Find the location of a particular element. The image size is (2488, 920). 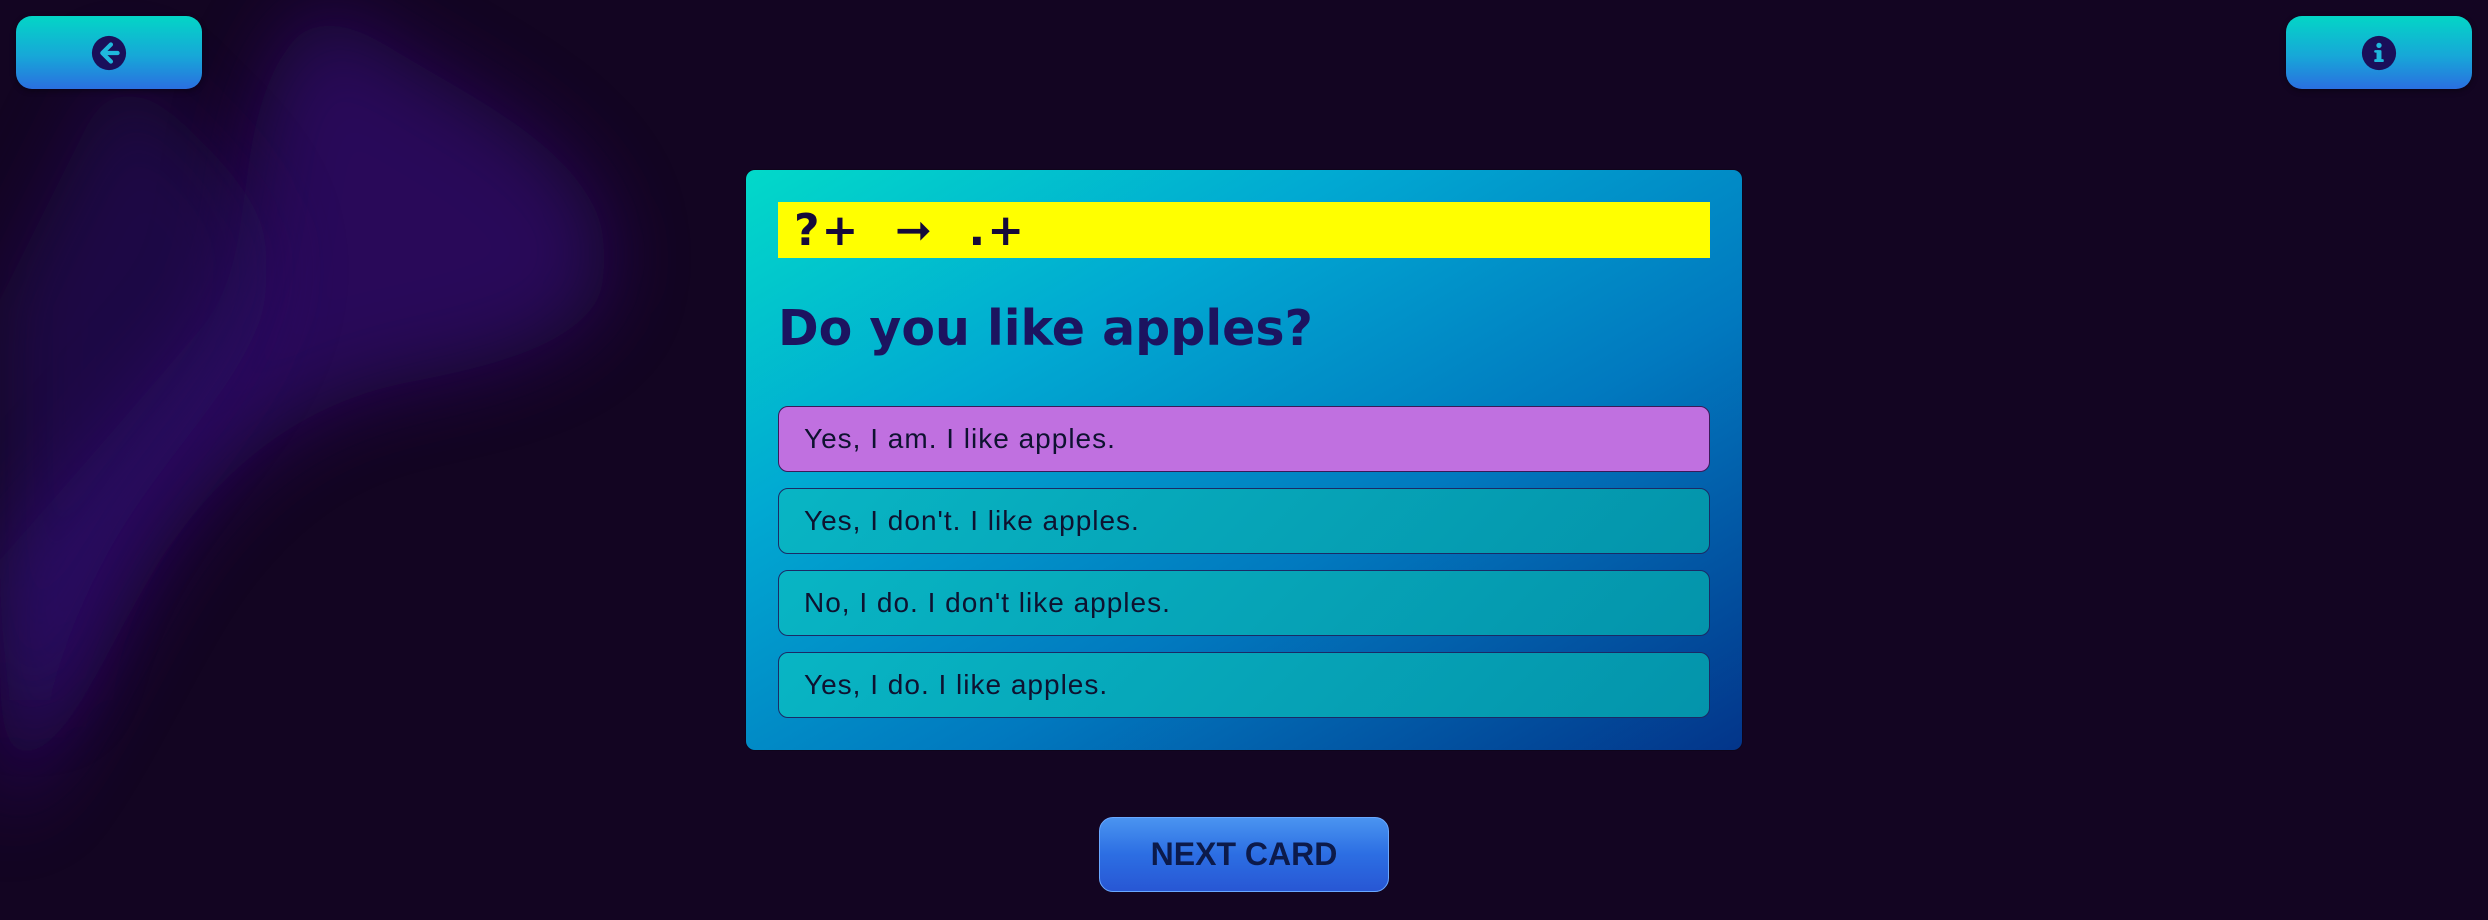

grammar-pattern-banner: ?+ ➞ .+ is located at coordinates (1244, 230).